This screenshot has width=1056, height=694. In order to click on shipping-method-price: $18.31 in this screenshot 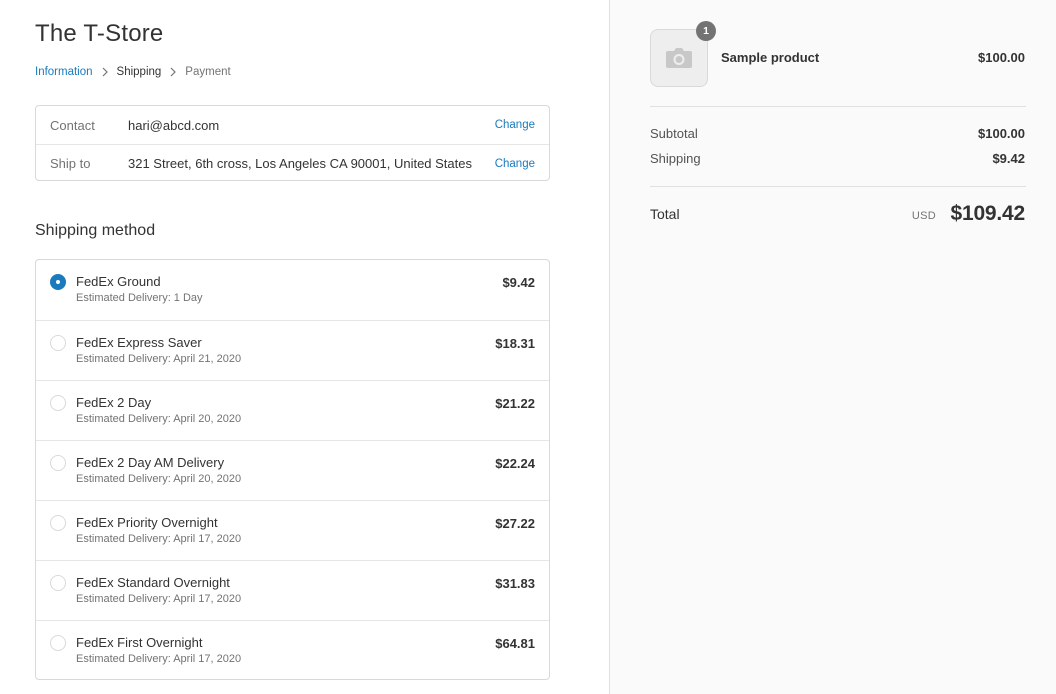, I will do `click(515, 343)`.